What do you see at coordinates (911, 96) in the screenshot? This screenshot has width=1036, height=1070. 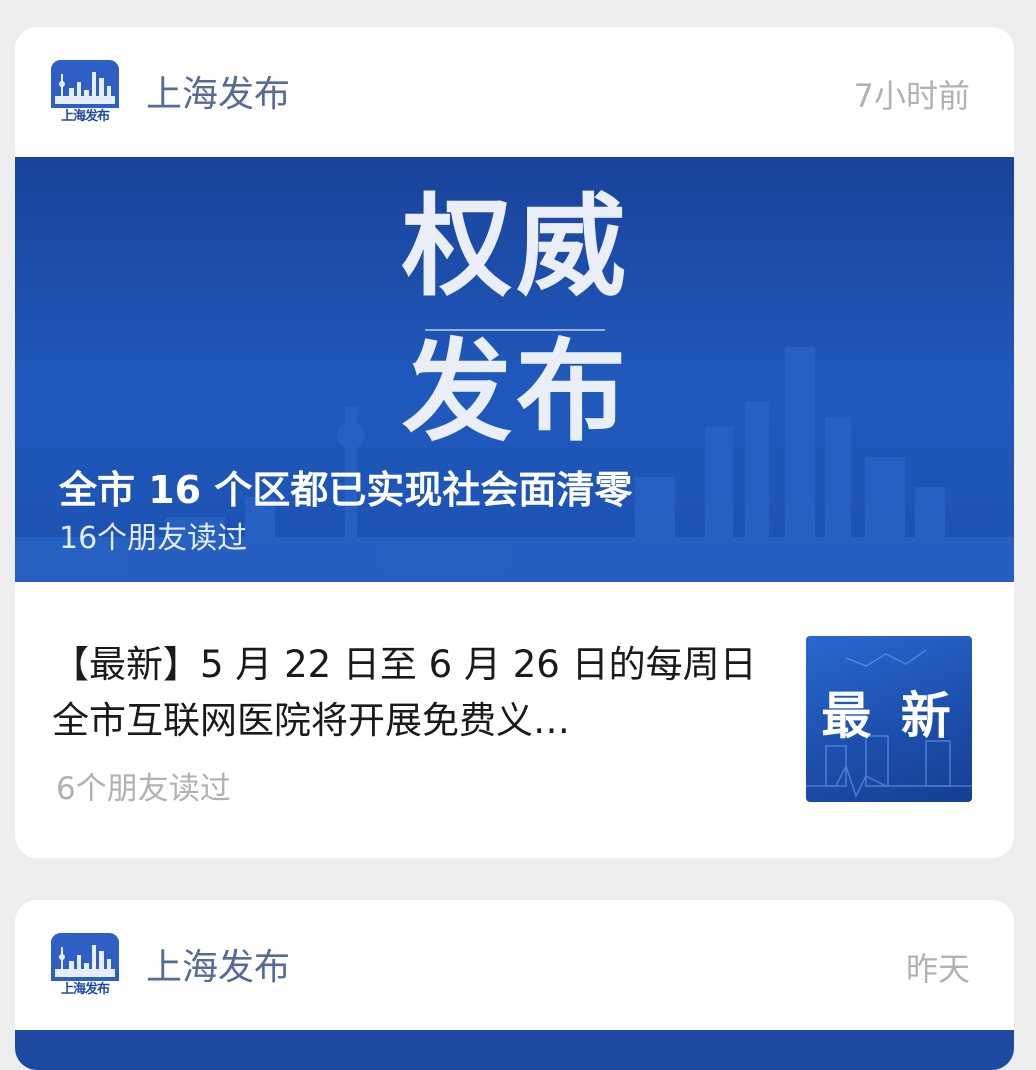 I see `timestamp: 7小时前` at bounding box center [911, 96].